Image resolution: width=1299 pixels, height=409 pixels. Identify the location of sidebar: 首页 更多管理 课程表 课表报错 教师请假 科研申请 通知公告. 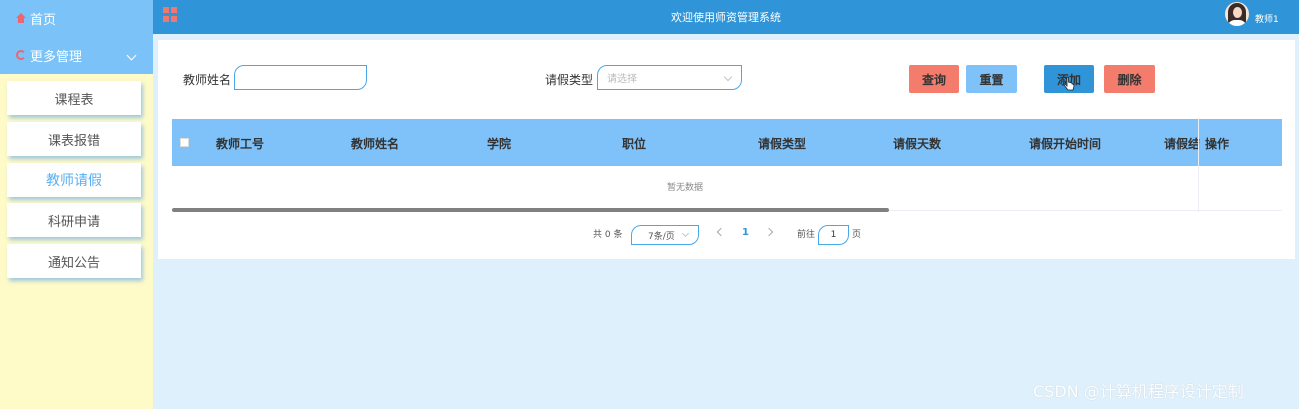
(76, 204).